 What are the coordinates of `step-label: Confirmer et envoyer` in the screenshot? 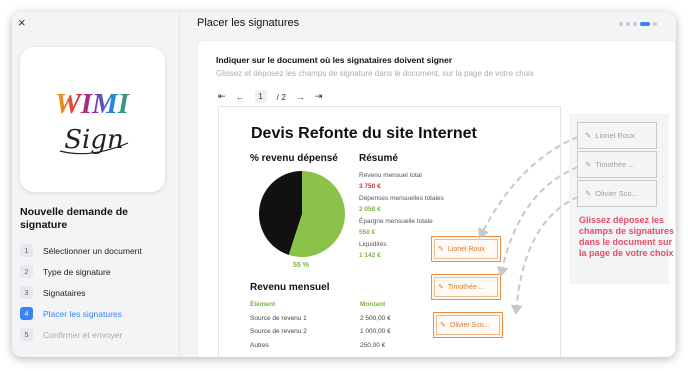 It's located at (83, 334).